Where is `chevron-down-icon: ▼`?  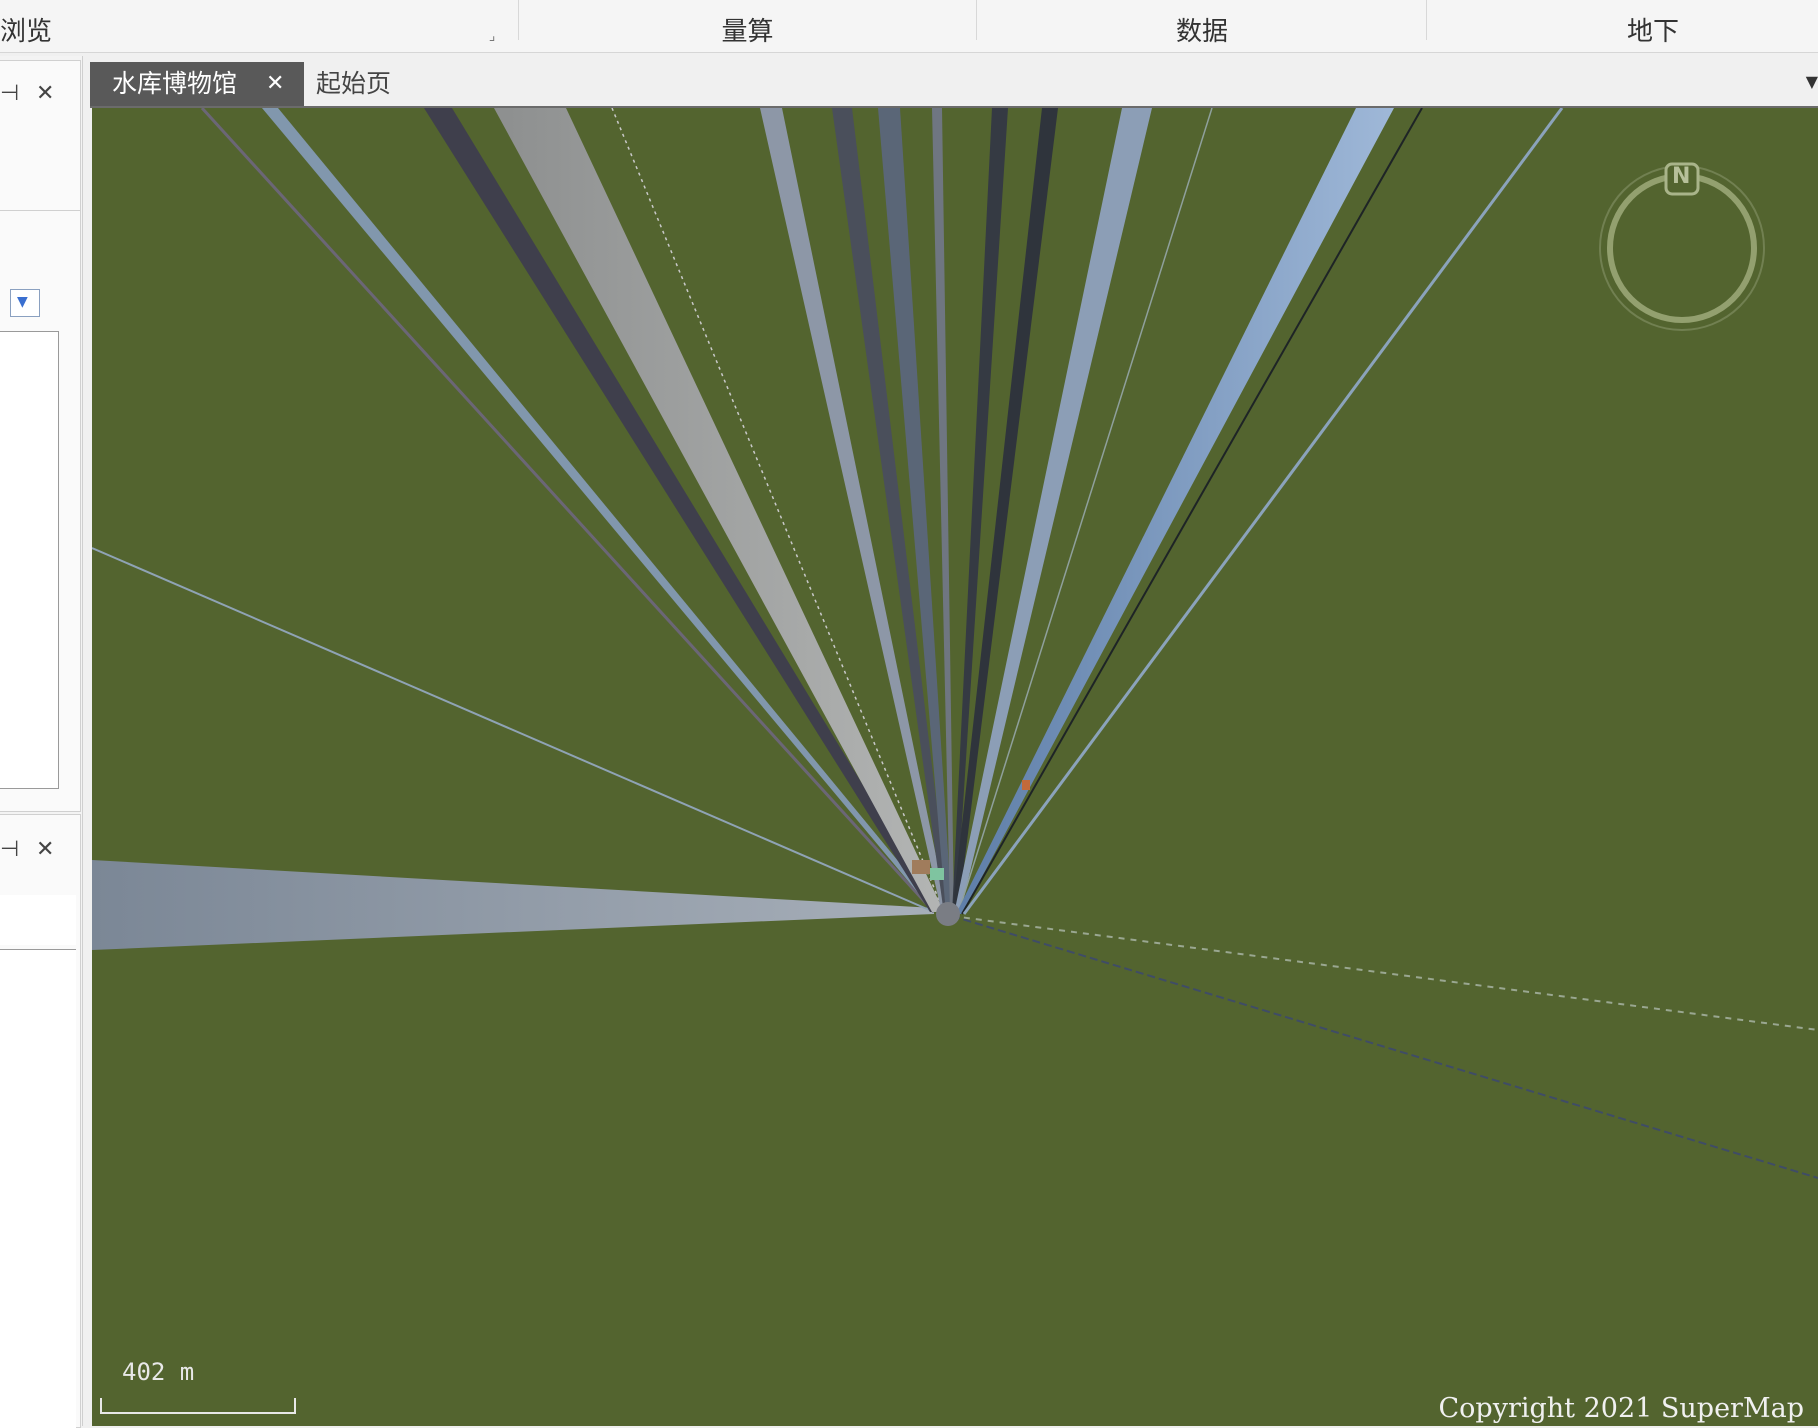
chevron-down-icon: ▼ is located at coordinates (22, 302).